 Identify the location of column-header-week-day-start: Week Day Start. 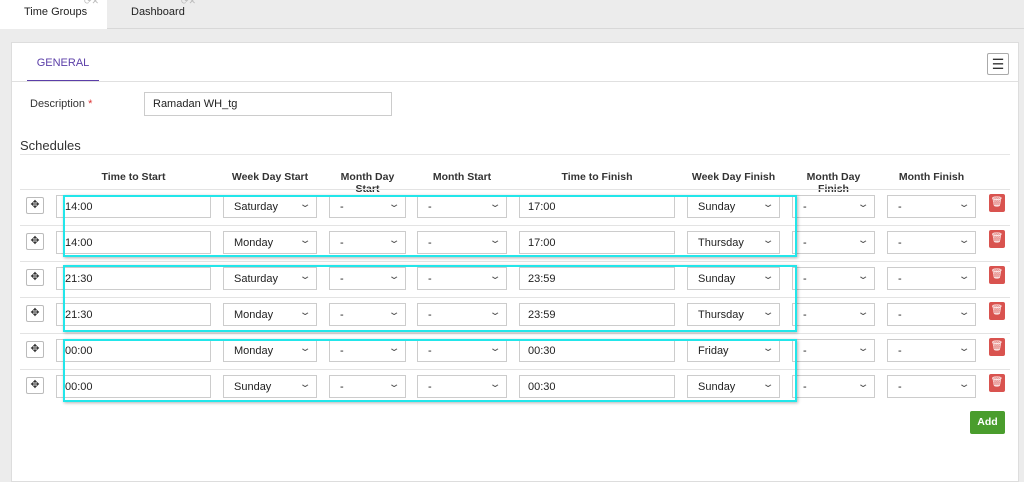
(270, 177).